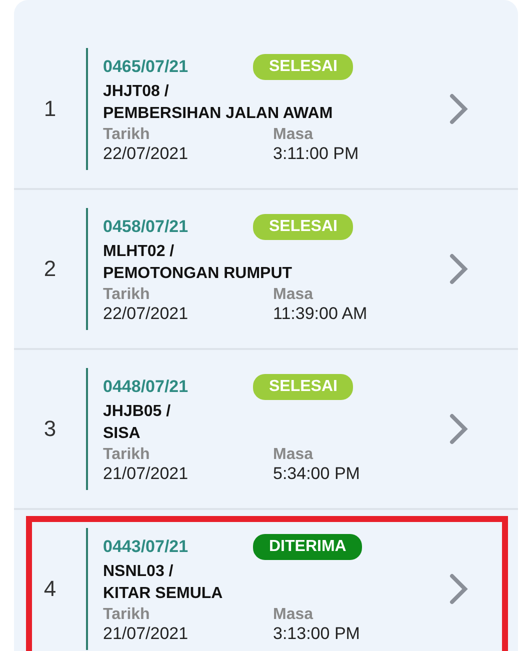 This screenshot has width=532, height=651. I want to click on status-badge: DITERIMA, so click(307, 547).